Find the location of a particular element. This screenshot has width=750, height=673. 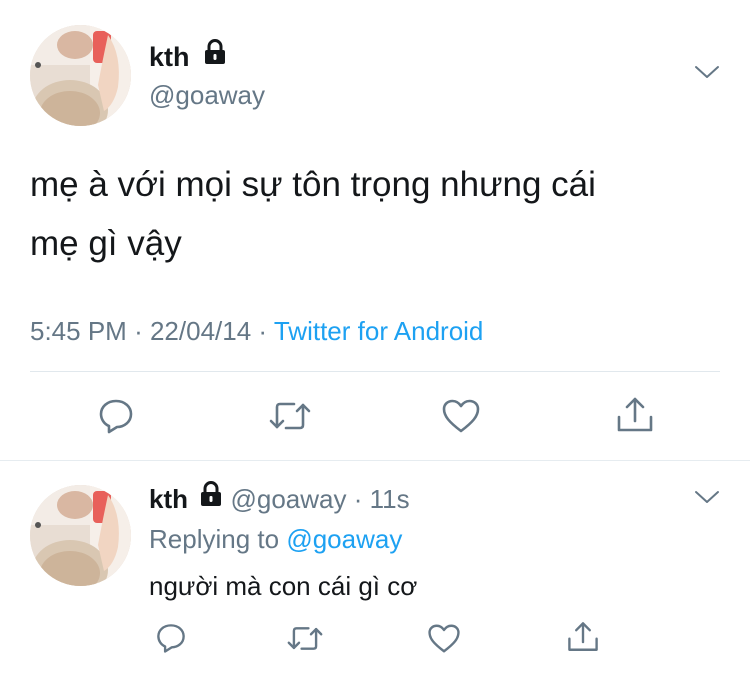

reply-text: người mà con cái gì cơ is located at coordinates (283, 586).